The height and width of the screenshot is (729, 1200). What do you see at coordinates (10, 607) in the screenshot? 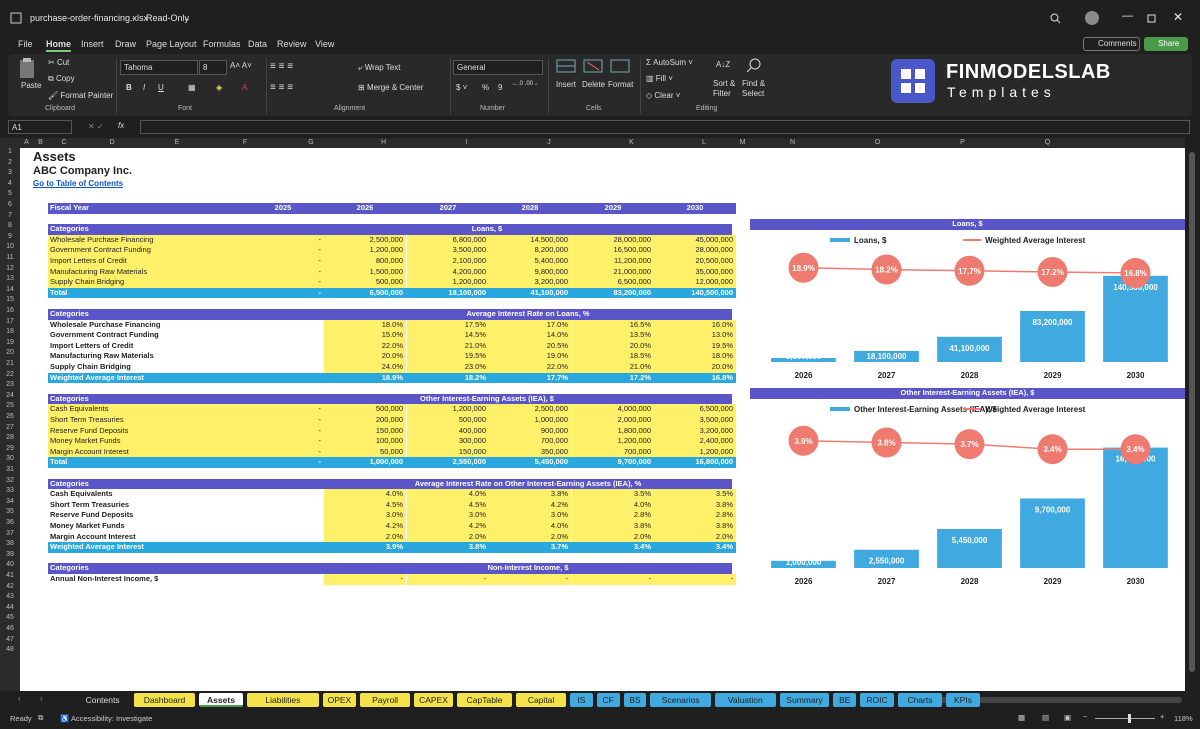
I see `row-header: 44` at bounding box center [10, 607].